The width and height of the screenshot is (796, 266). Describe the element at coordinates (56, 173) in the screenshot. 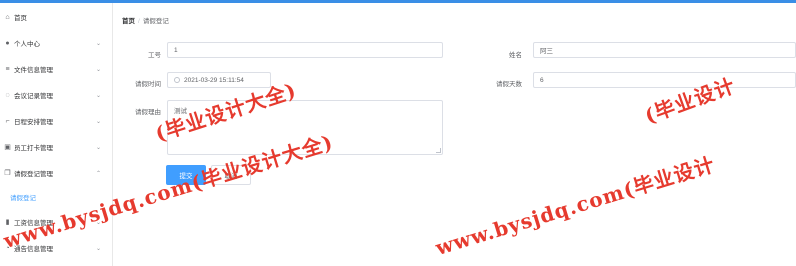

I see `sidebar-item-leave-management: ❐ 请假登记管理 ⌃` at that location.